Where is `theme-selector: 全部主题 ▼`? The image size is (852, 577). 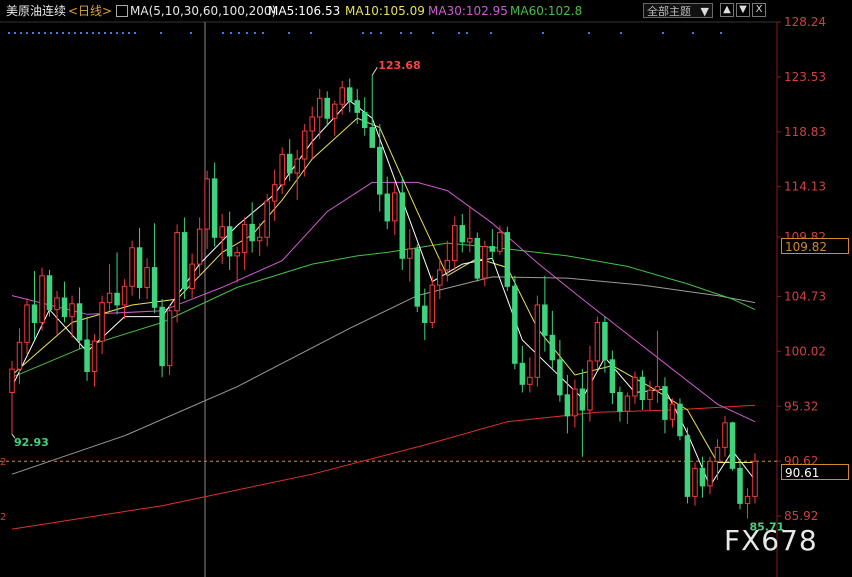
theme-selector: 全部主题 ▼ is located at coordinates (678, 10).